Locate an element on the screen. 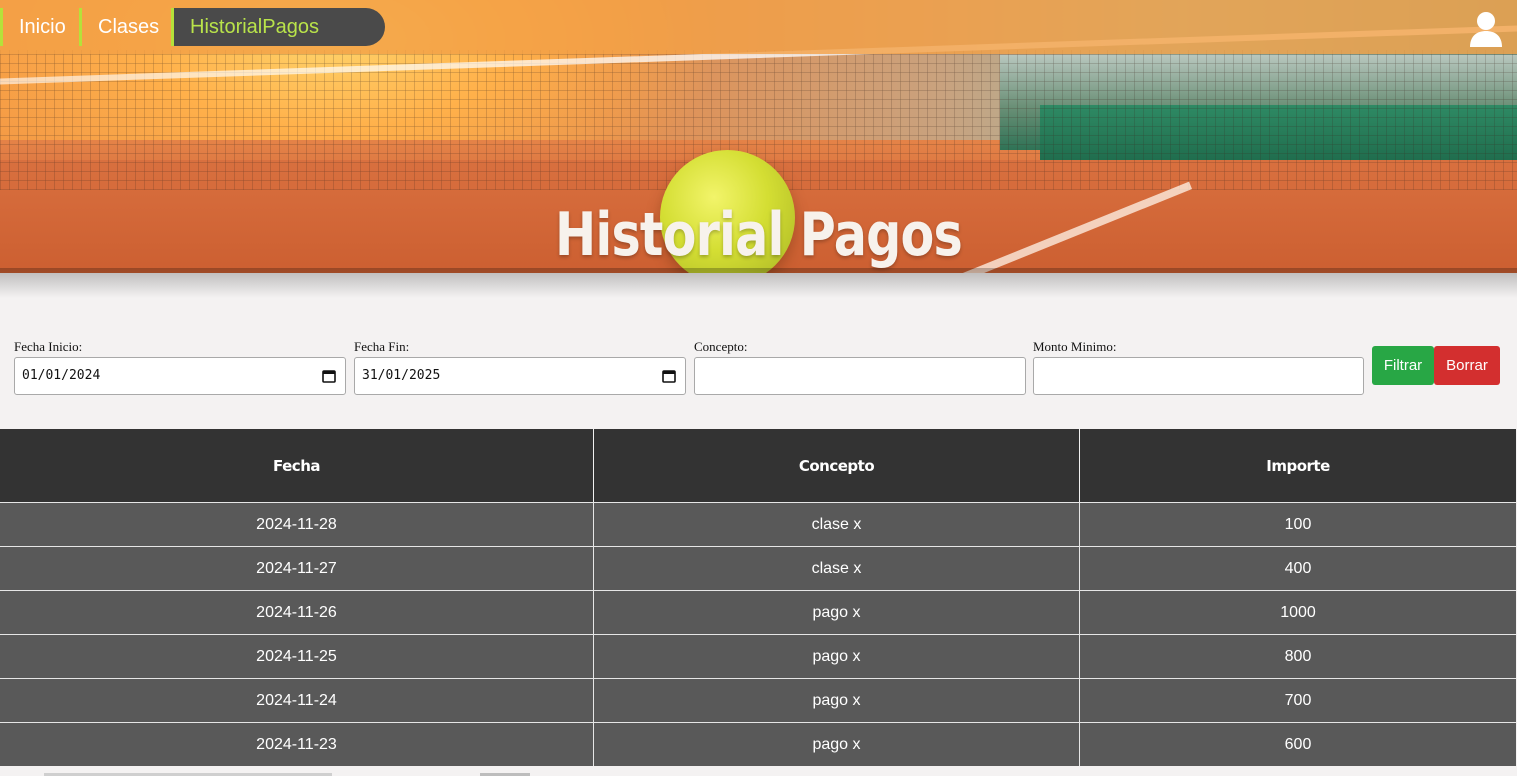  top-navbar: Inicio Clases HistorialPagos is located at coordinates (758, 27).